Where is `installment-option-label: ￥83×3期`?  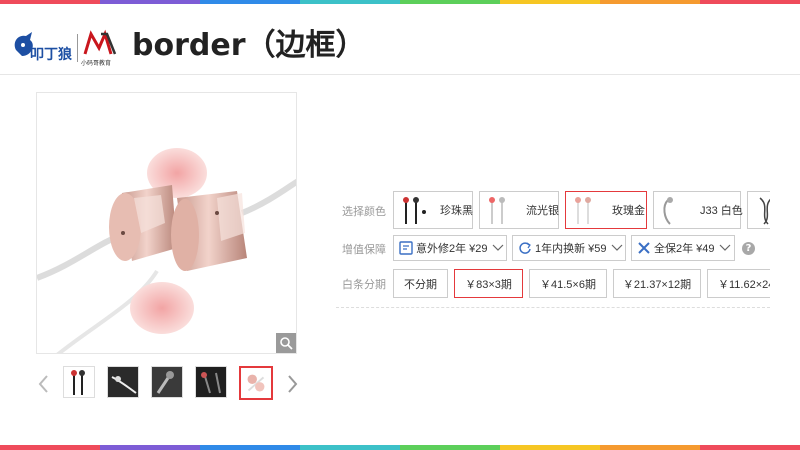
installment-option-label: ￥83×3期 is located at coordinates (488, 284).